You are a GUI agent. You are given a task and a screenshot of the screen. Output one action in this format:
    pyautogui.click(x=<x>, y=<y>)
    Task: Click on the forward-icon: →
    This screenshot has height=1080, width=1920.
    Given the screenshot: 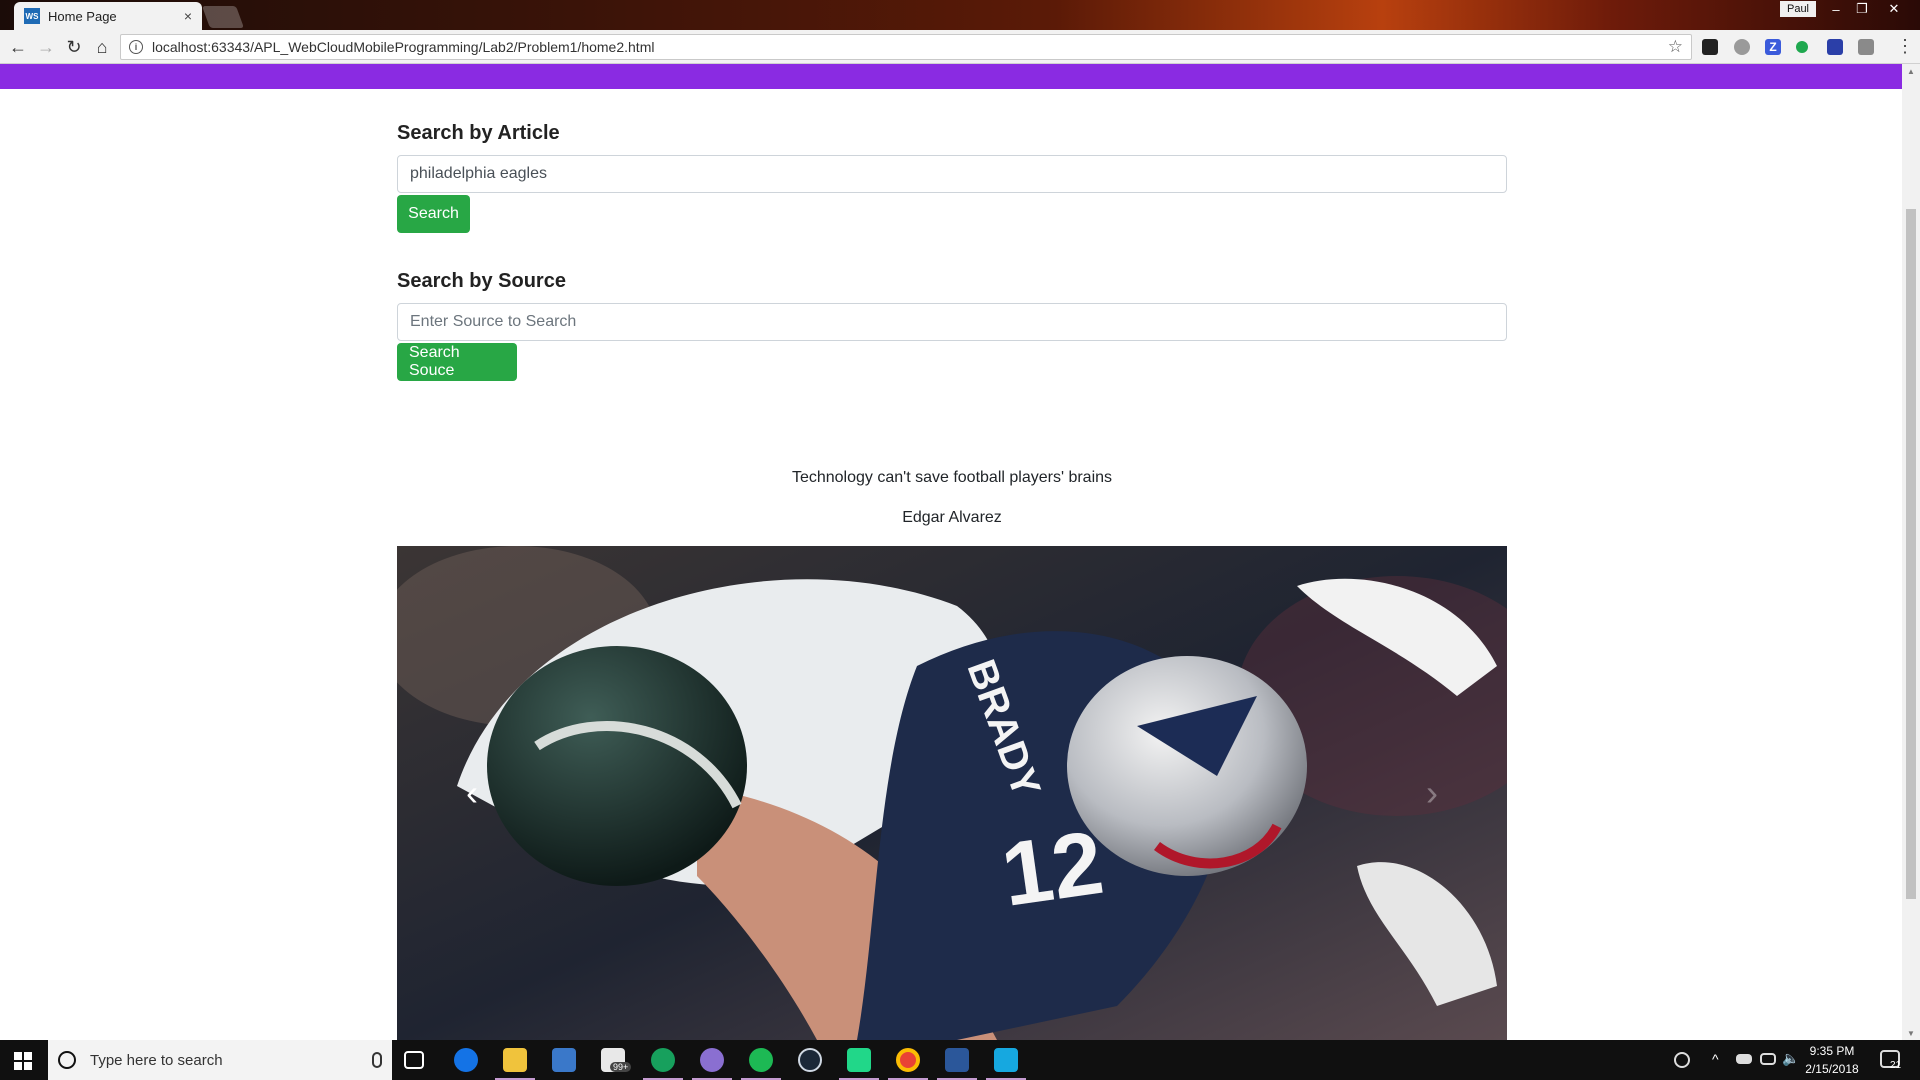 What is the action you would take?
    pyautogui.click(x=46, y=47)
    